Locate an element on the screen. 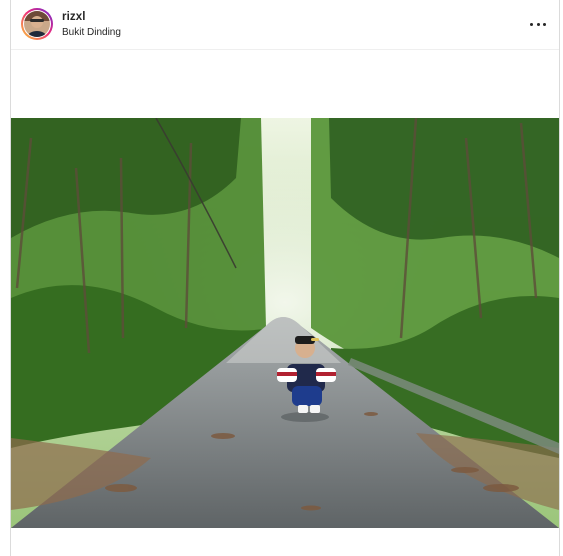 The width and height of the screenshot is (563, 556). user-avatar-icon is located at coordinates (37, 24).